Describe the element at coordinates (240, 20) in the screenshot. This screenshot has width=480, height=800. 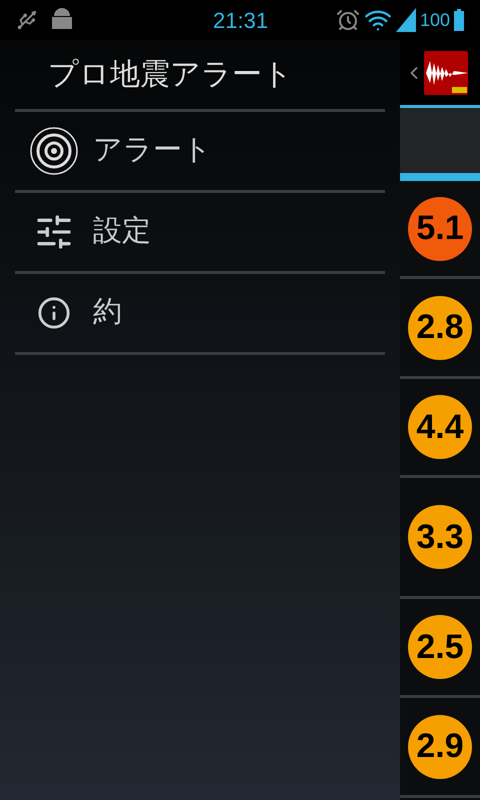
I see `clock-time: 21:31` at that location.